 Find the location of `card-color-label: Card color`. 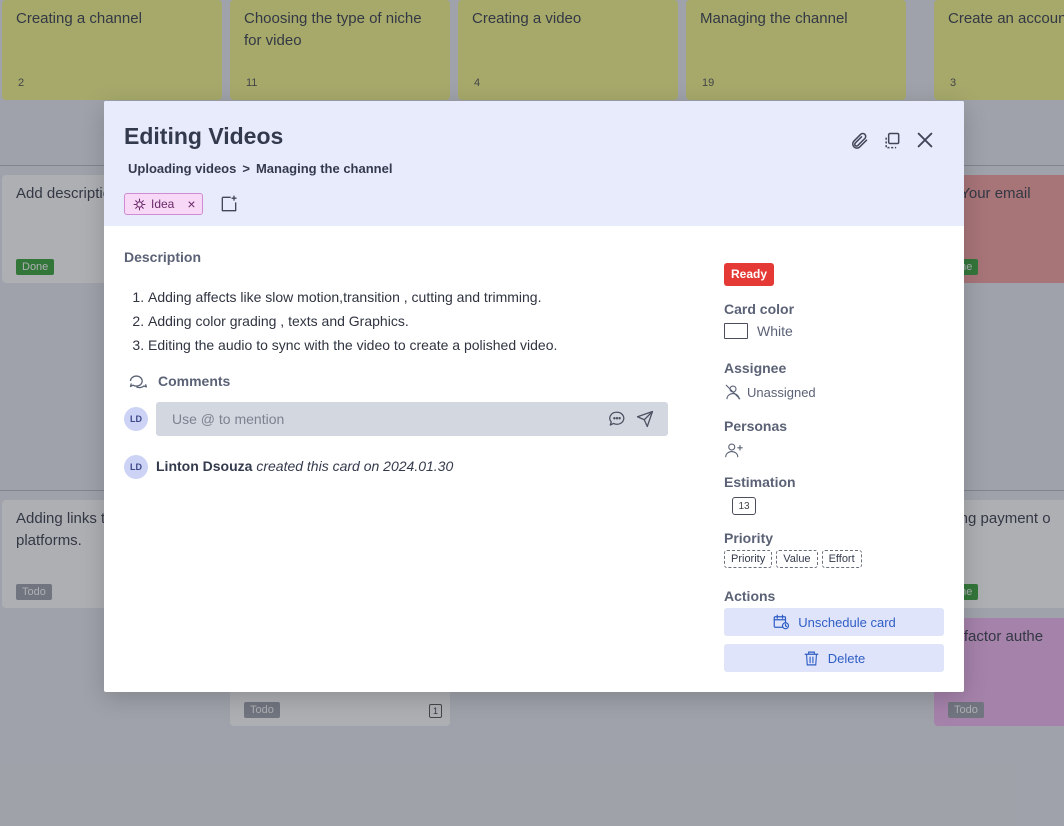

card-color-label: Card color is located at coordinates (759, 309).